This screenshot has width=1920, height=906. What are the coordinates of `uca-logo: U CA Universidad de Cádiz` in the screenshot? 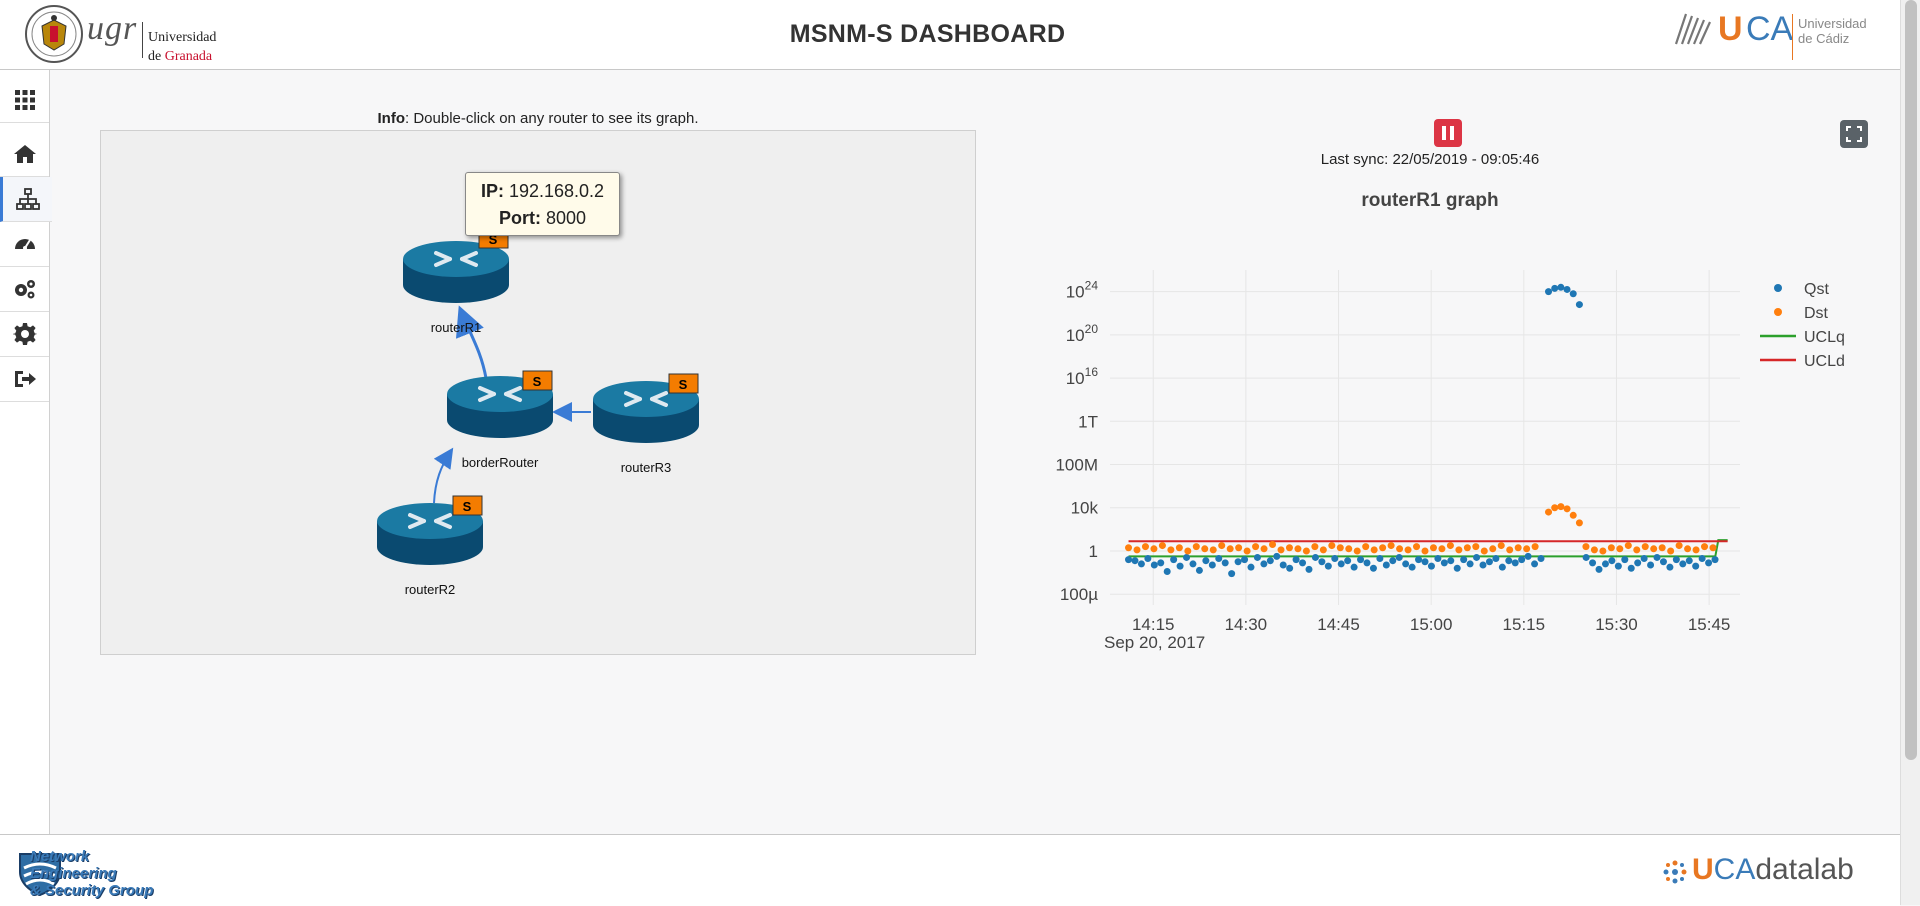 It's located at (1783, 34).